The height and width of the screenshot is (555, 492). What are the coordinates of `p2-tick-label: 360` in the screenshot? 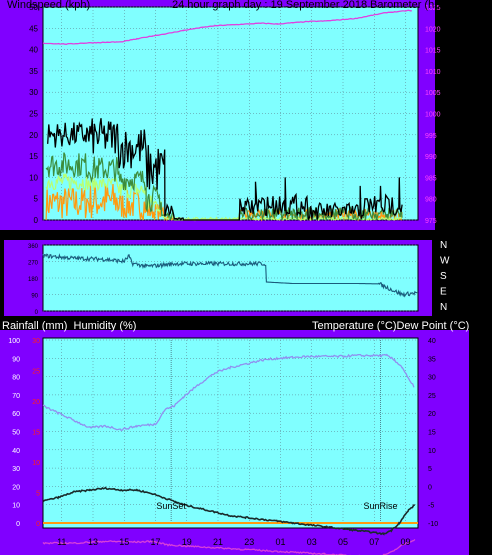 It's located at (33, 247).